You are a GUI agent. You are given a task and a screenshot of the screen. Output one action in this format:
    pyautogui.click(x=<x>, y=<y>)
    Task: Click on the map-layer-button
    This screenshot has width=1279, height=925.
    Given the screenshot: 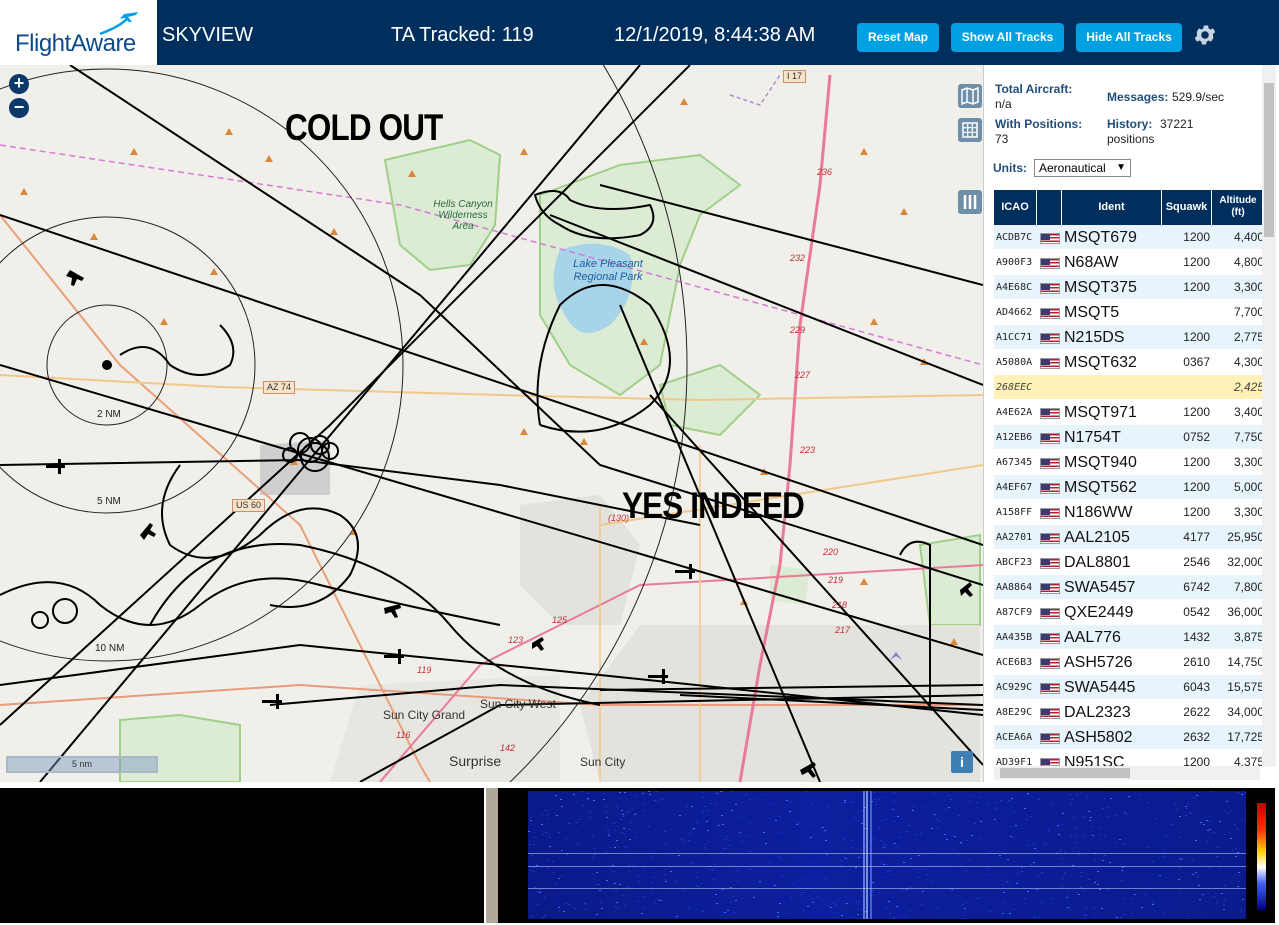 What is the action you would take?
    pyautogui.click(x=970, y=96)
    